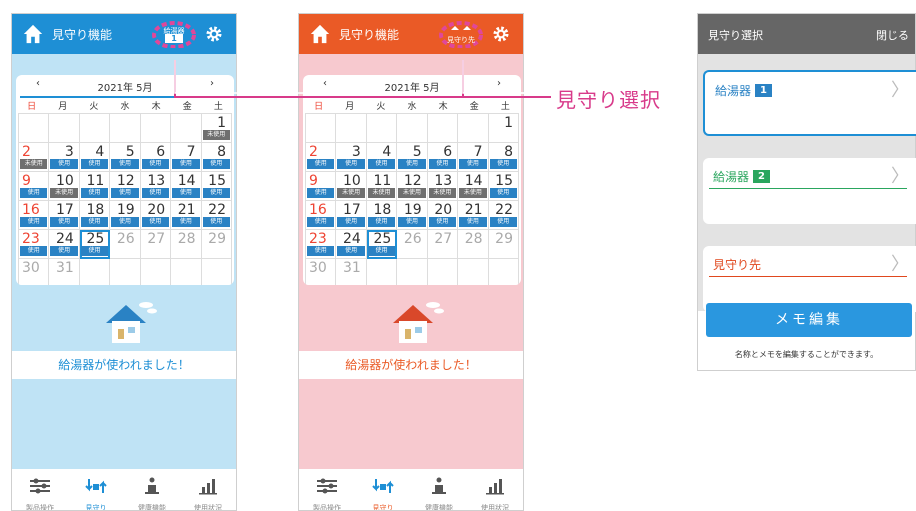 The width and height of the screenshot is (916, 511). I want to click on selector-number: 1, so click(174, 38).